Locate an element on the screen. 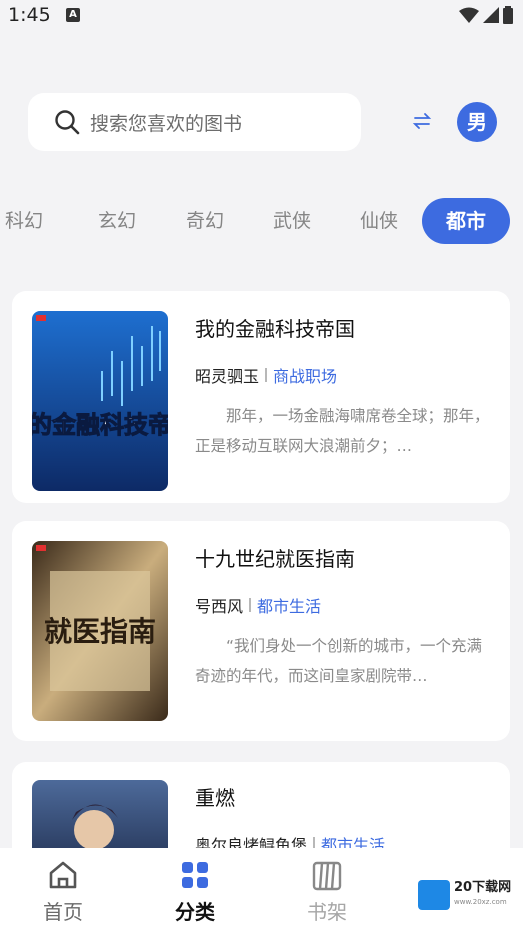 The height and width of the screenshot is (932, 523). category-grid-icon is located at coordinates (195, 875).